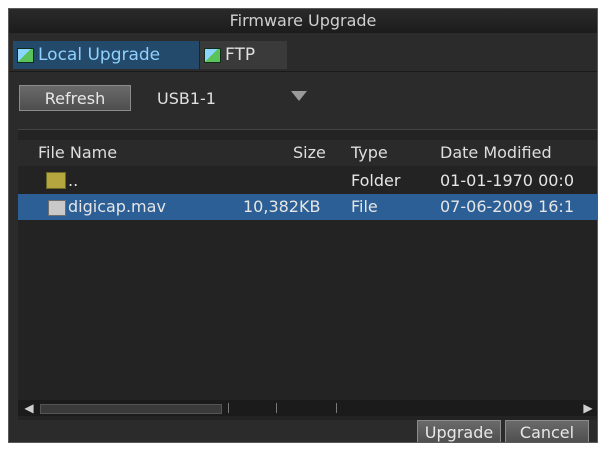 The width and height of the screenshot is (598, 449). Describe the element at coordinates (303, 52) in the screenshot. I see `tab-bar: Local Upgrade FTP` at that location.